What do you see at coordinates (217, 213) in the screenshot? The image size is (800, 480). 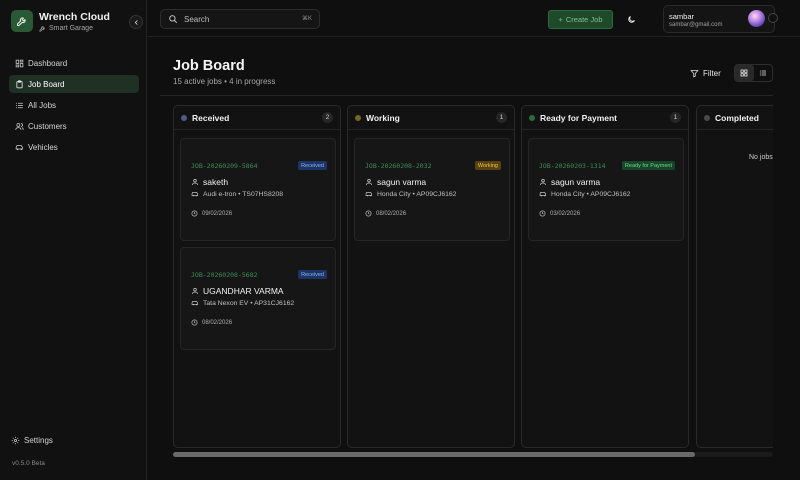 I see `job-date-text: 09/02/2026` at bounding box center [217, 213].